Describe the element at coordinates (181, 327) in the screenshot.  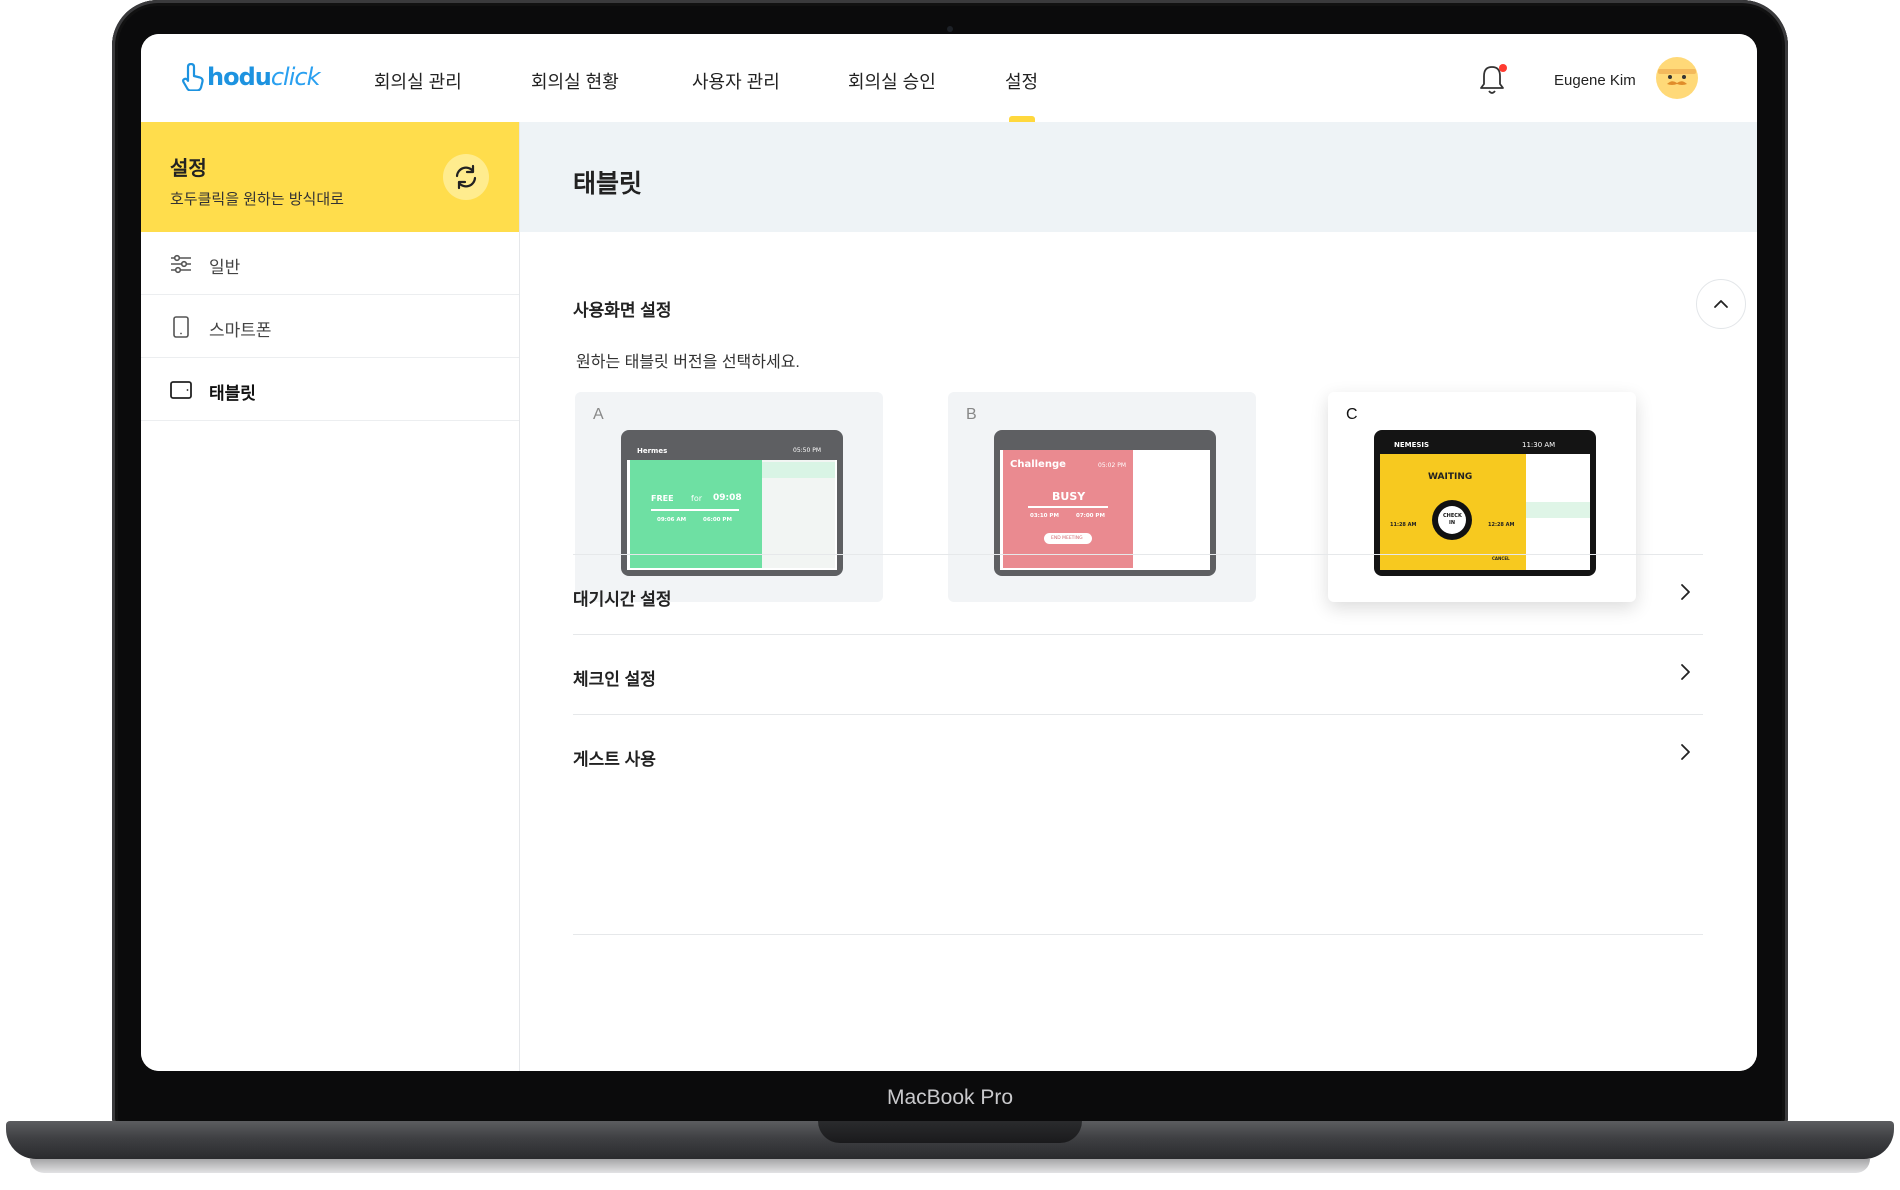
I see `smartphone-icon` at that location.